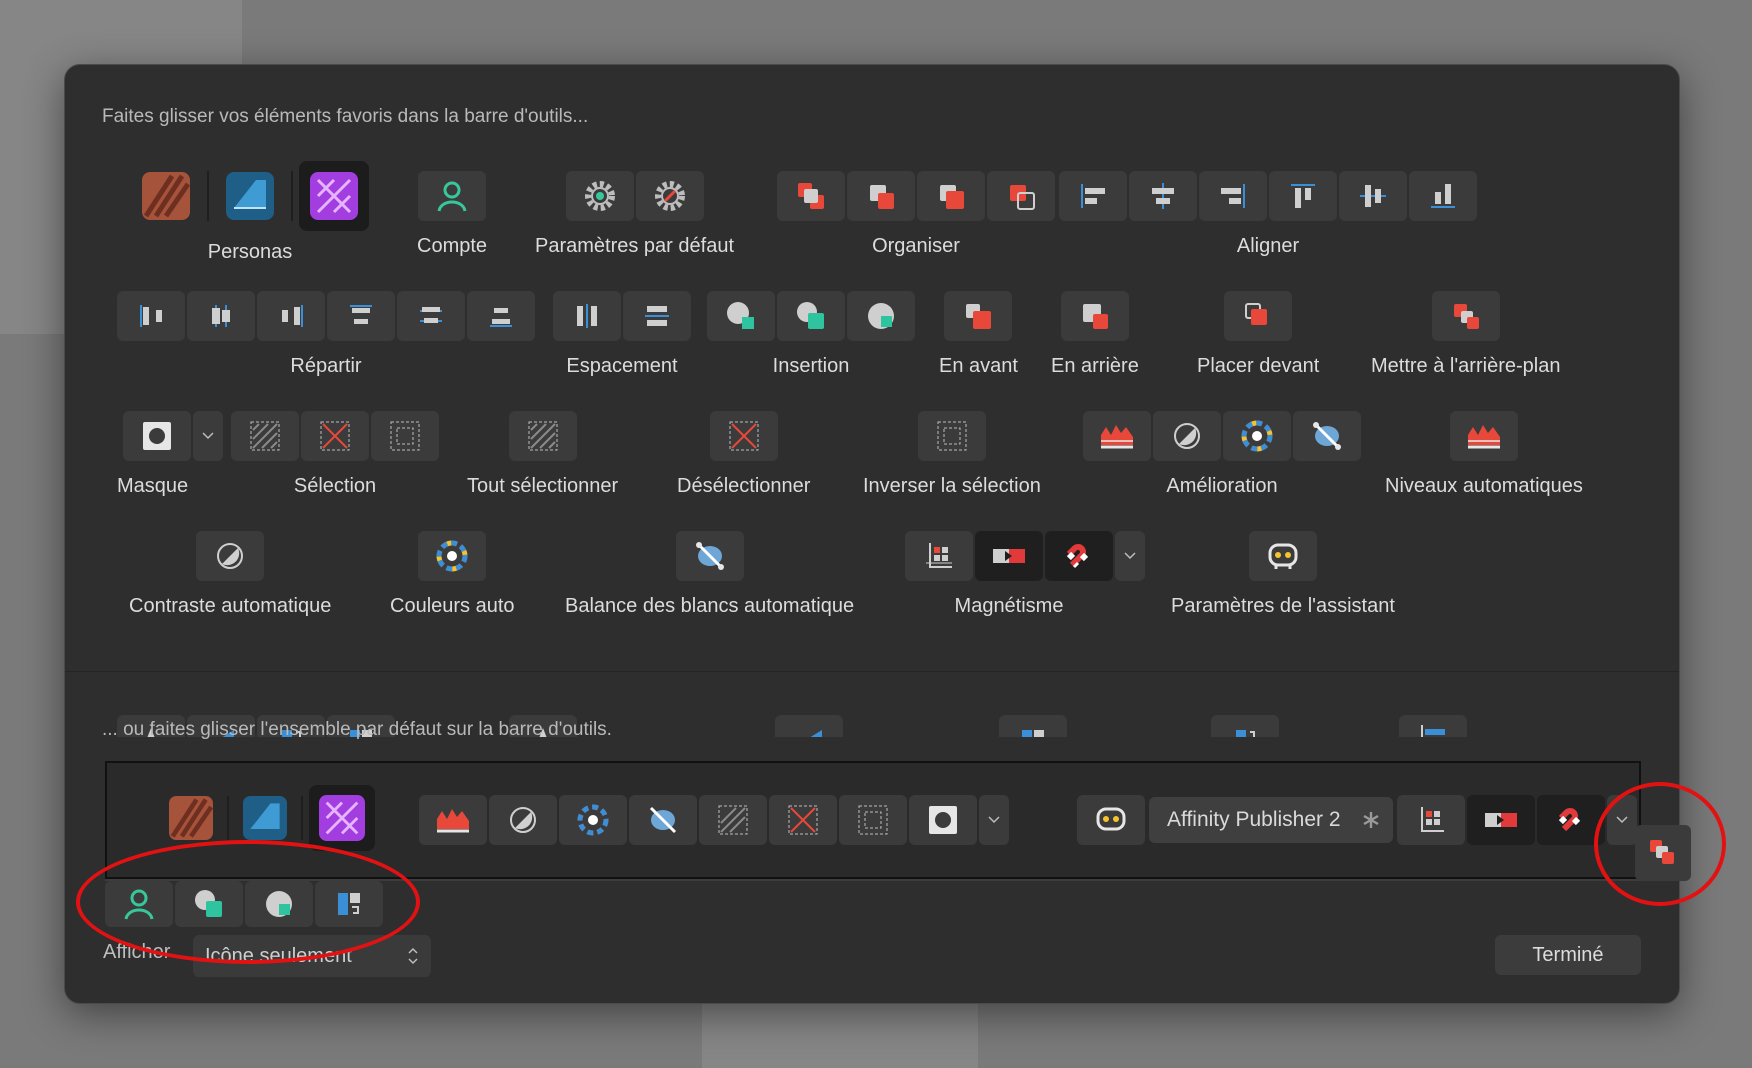 The height and width of the screenshot is (1068, 1752). Describe the element at coordinates (1130, 556) in the screenshot. I see `snapping-dropdown-chevron-icon` at that location.